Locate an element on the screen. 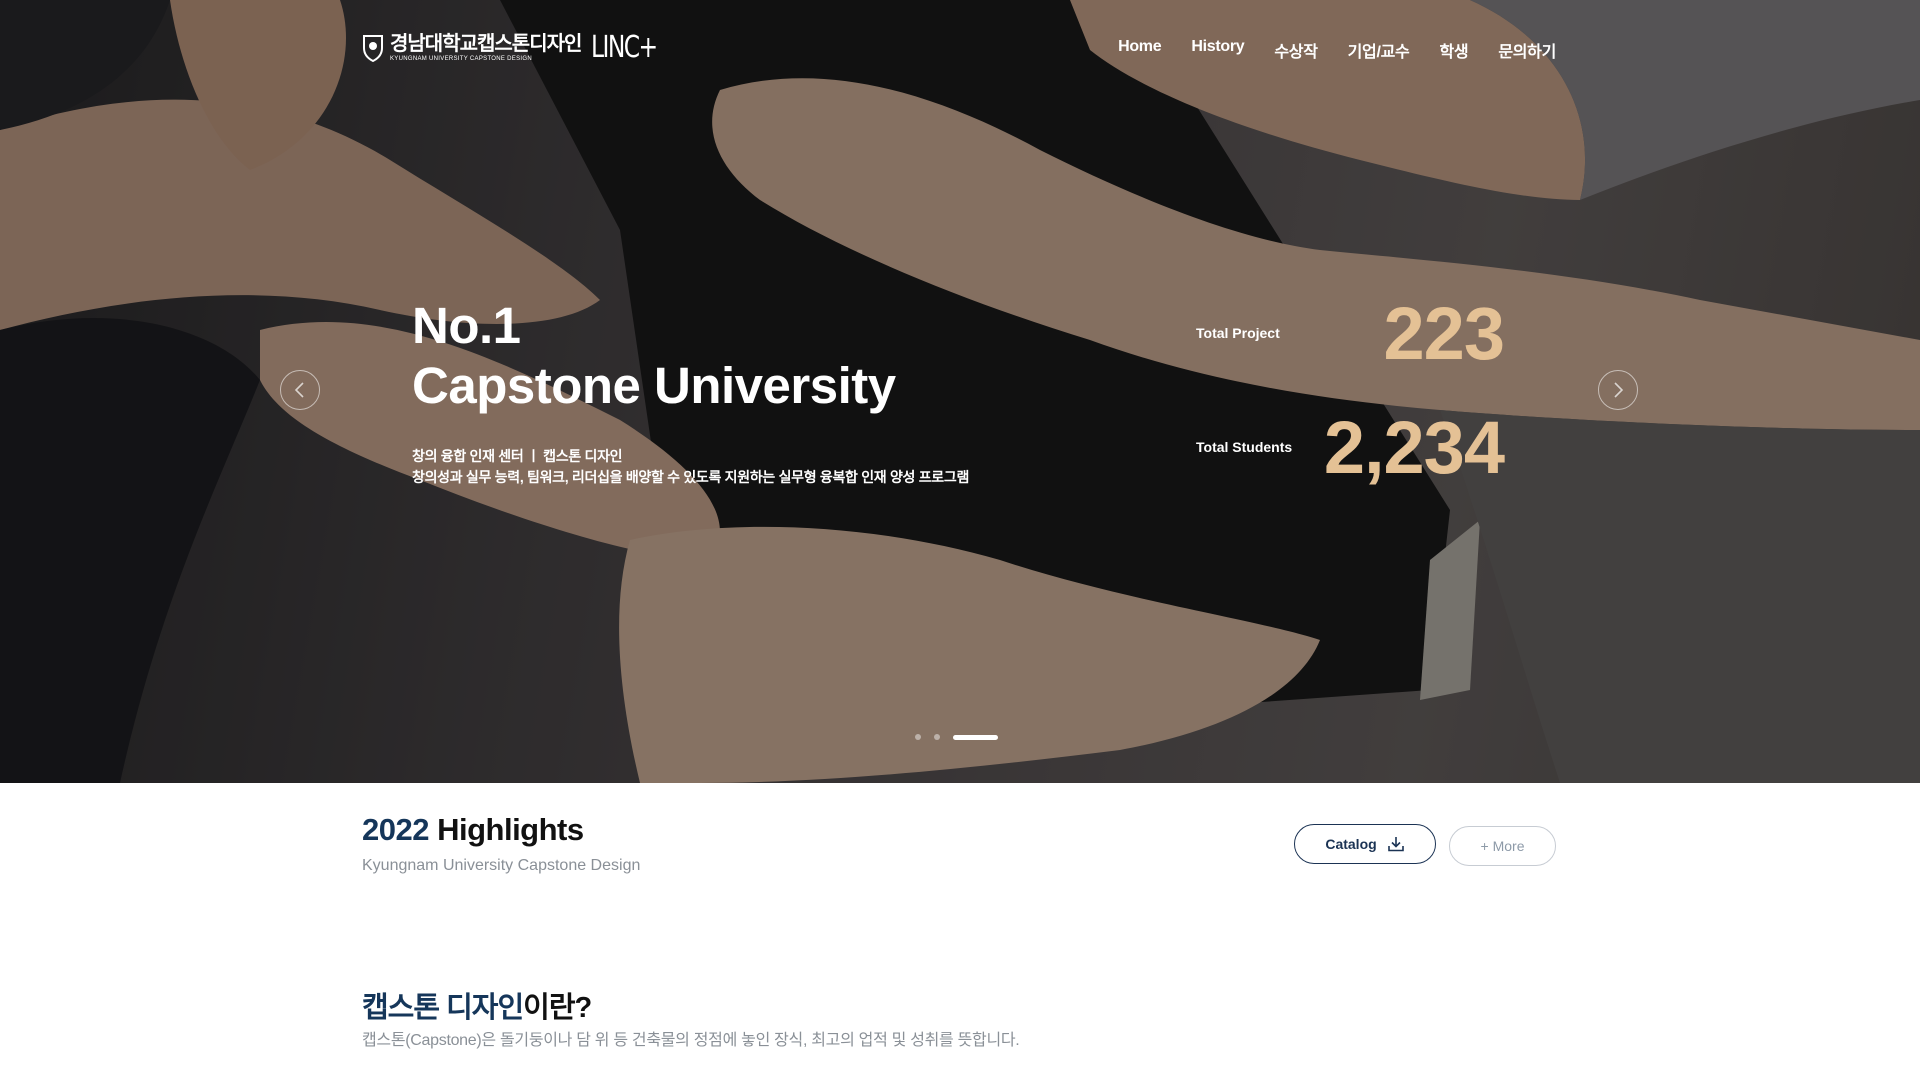  nav-awards: 수상작 is located at coordinates (1296, 50).